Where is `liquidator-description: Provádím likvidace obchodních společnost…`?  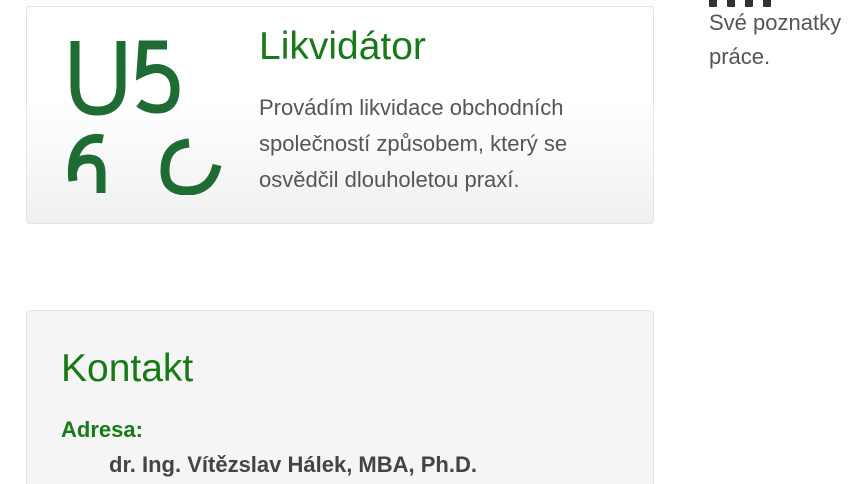 liquidator-description: Provádím likvidace obchodních společnost… is located at coordinates (413, 143).